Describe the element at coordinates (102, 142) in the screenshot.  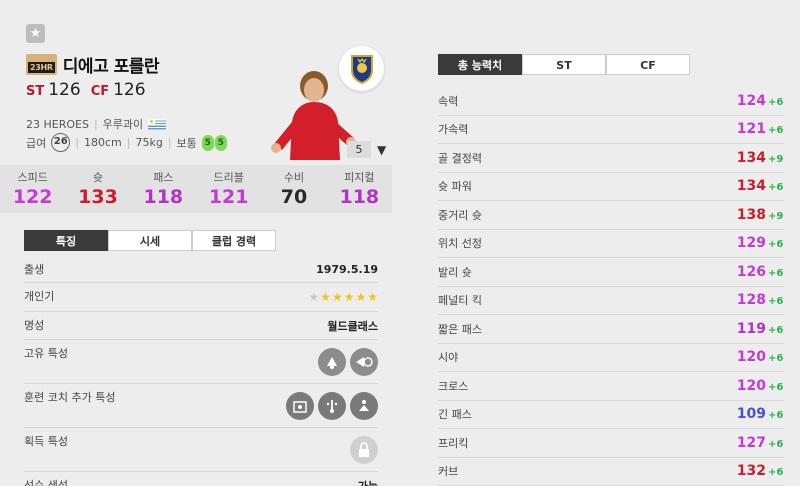
I see `height: 180cm` at that location.